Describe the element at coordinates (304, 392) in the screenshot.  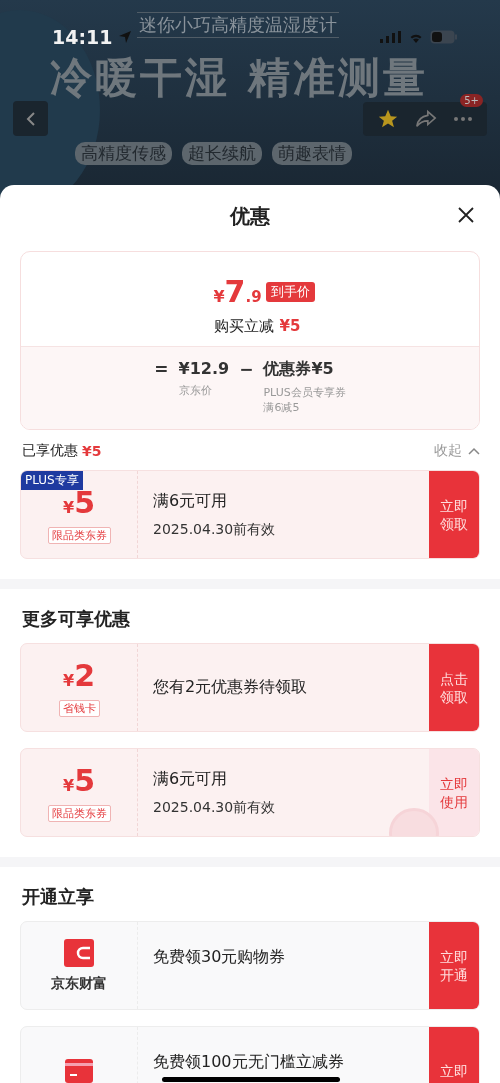
I see `formula-note: PLUS会员专享券` at that location.